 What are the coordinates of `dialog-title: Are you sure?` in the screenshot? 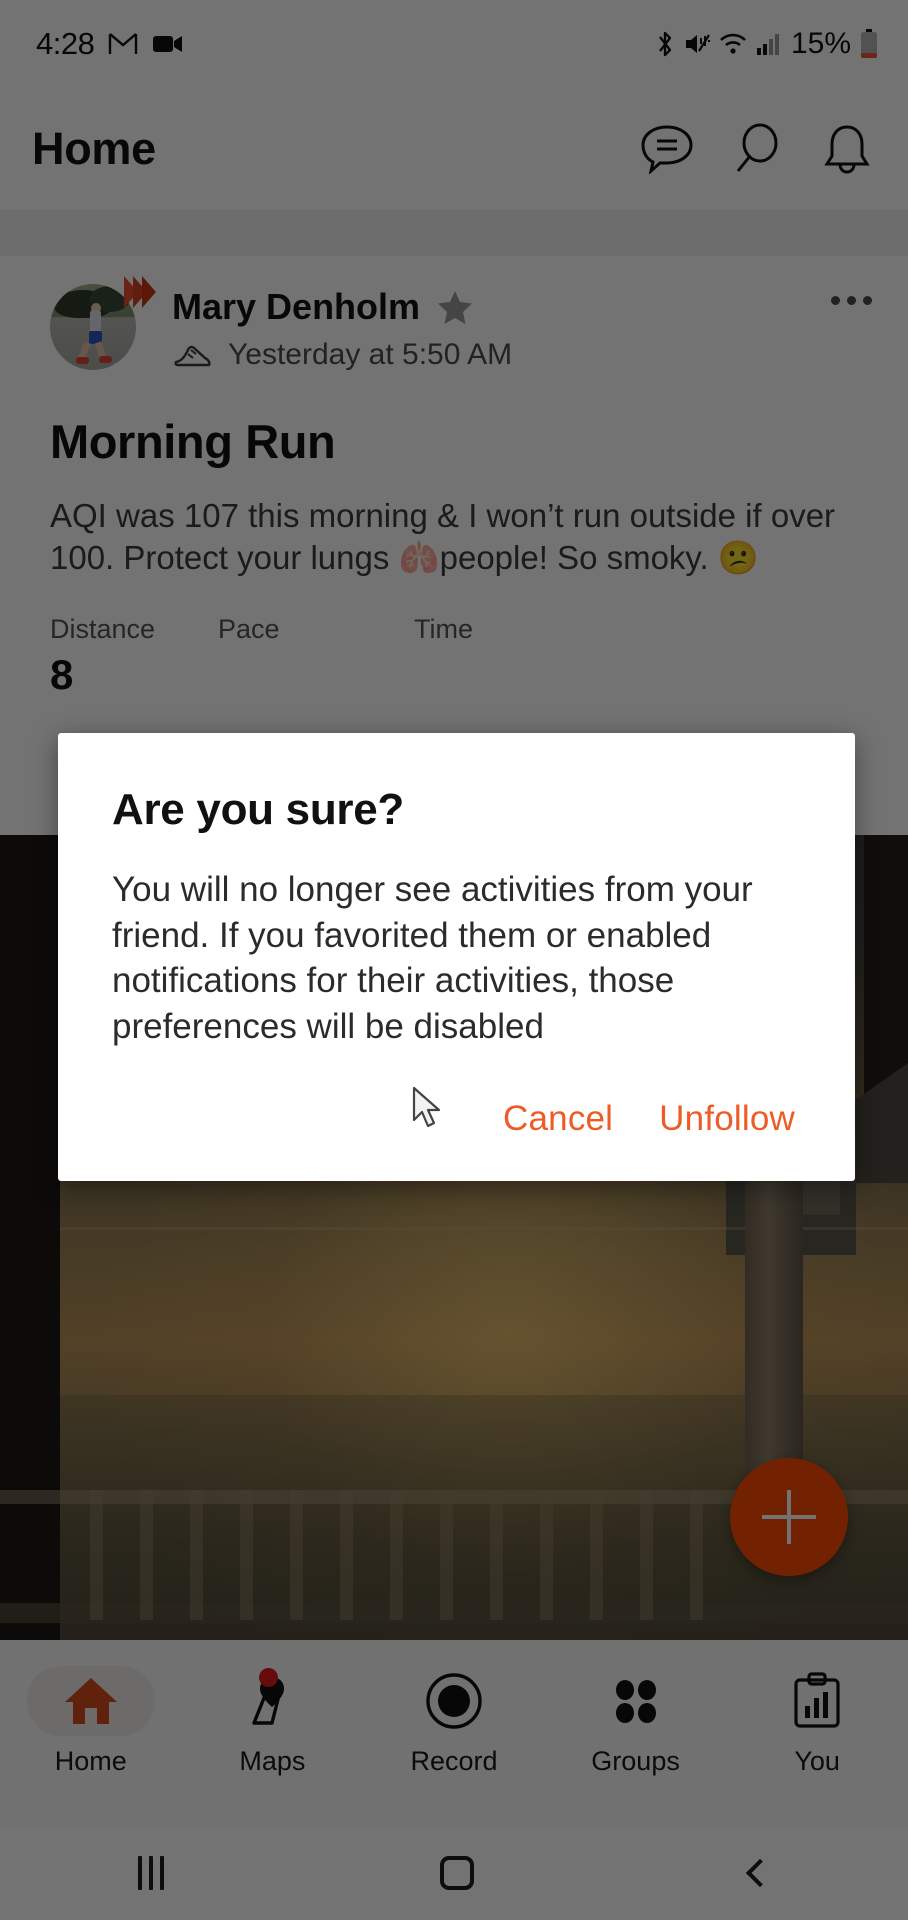 It's located at (258, 809).